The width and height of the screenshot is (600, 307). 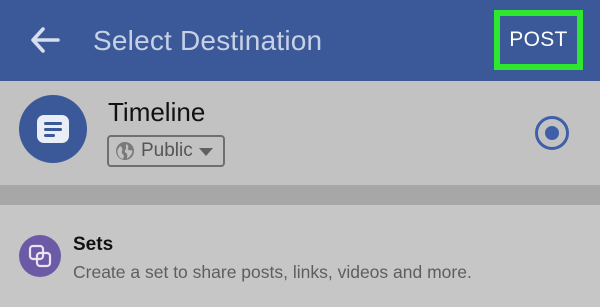 I want to click on post-text-icon, so click(x=53, y=129).